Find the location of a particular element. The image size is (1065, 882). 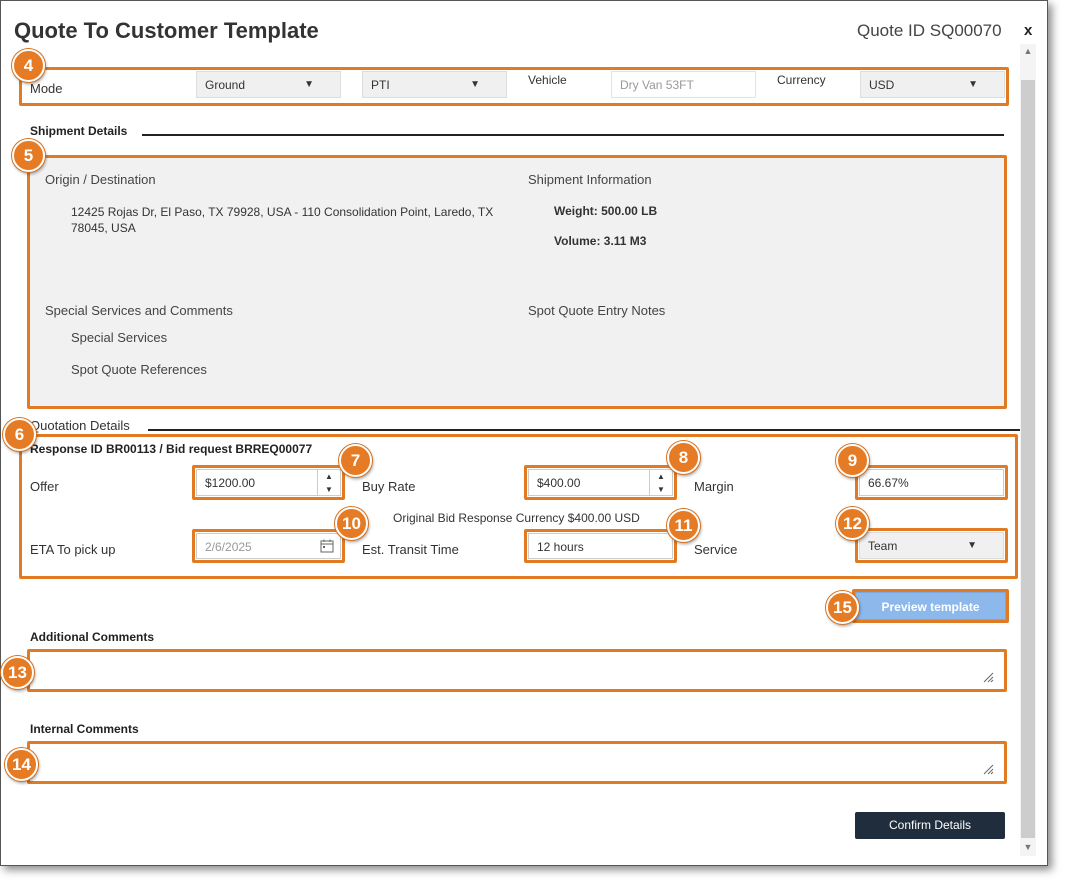

scroll-down-icon: ▼ is located at coordinates (1028, 847).